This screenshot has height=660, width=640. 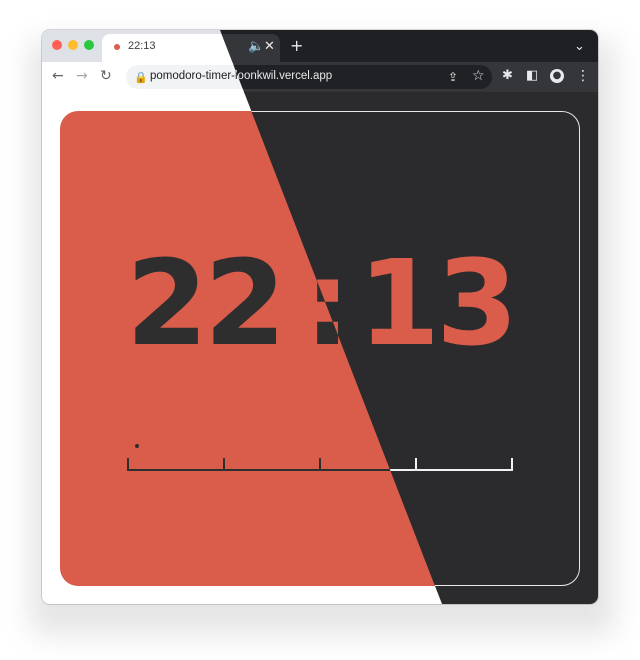 I want to click on close-window-button, so click(x=57, y=45).